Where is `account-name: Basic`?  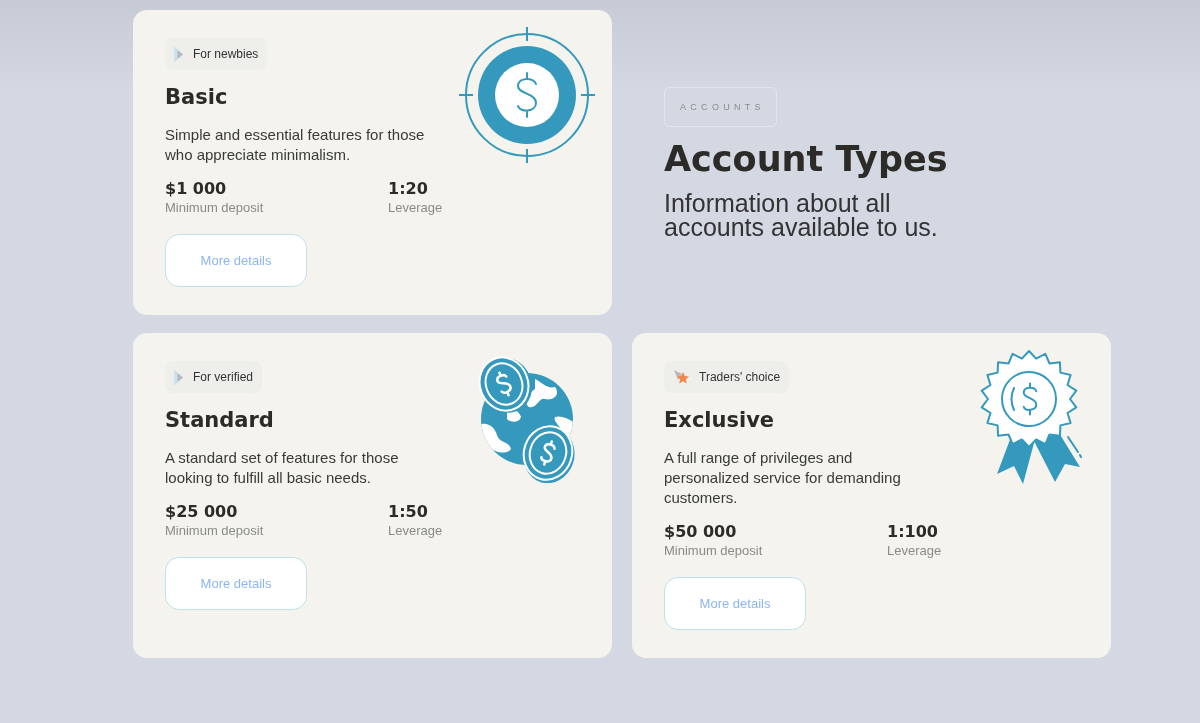
account-name: Basic is located at coordinates (196, 97).